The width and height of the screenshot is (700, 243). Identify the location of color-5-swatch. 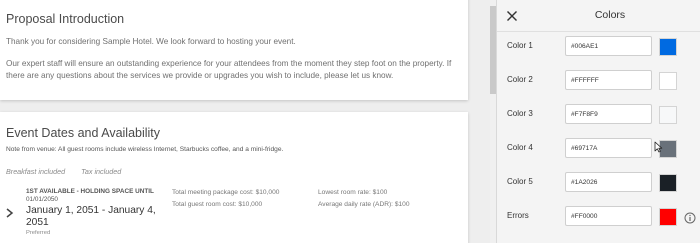
(668, 183).